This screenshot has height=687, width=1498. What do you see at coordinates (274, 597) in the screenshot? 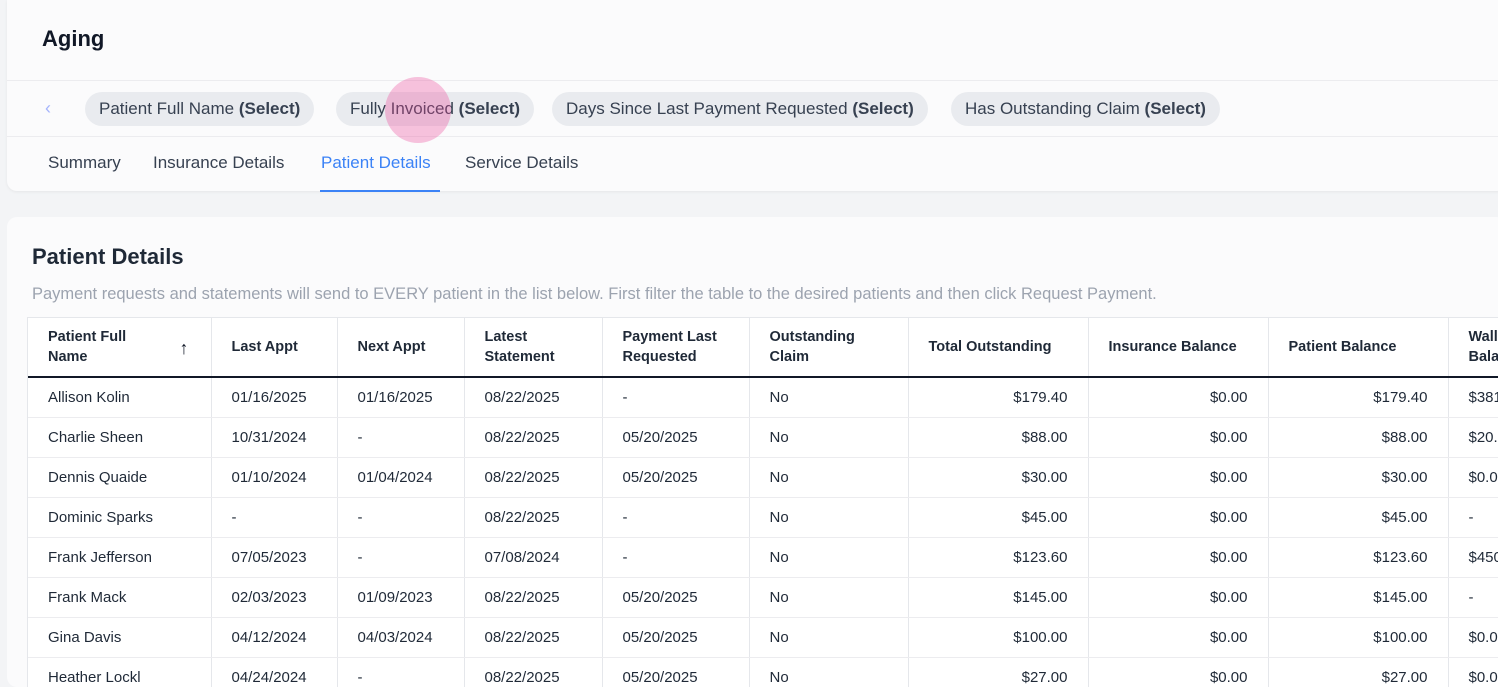
I see `table-cell: 02/03/2023` at bounding box center [274, 597].